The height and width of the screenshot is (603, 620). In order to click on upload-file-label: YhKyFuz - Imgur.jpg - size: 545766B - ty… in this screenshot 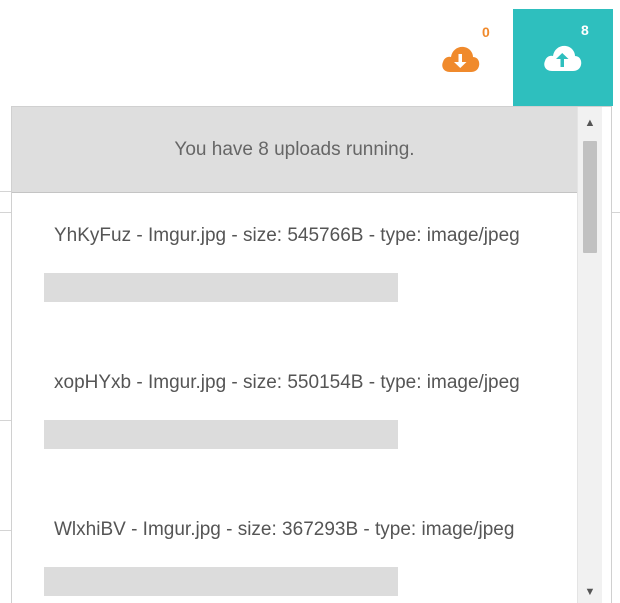, I will do `click(287, 235)`.